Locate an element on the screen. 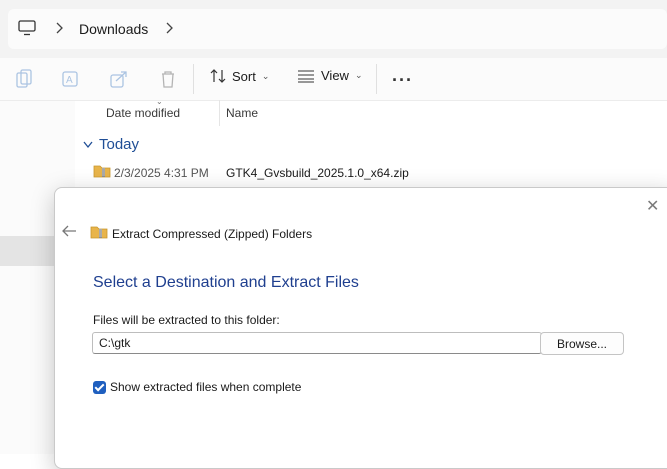 Image resolution: width=667 pixels, height=469 pixels. rename-icon: A is located at coordinates (71, 81).